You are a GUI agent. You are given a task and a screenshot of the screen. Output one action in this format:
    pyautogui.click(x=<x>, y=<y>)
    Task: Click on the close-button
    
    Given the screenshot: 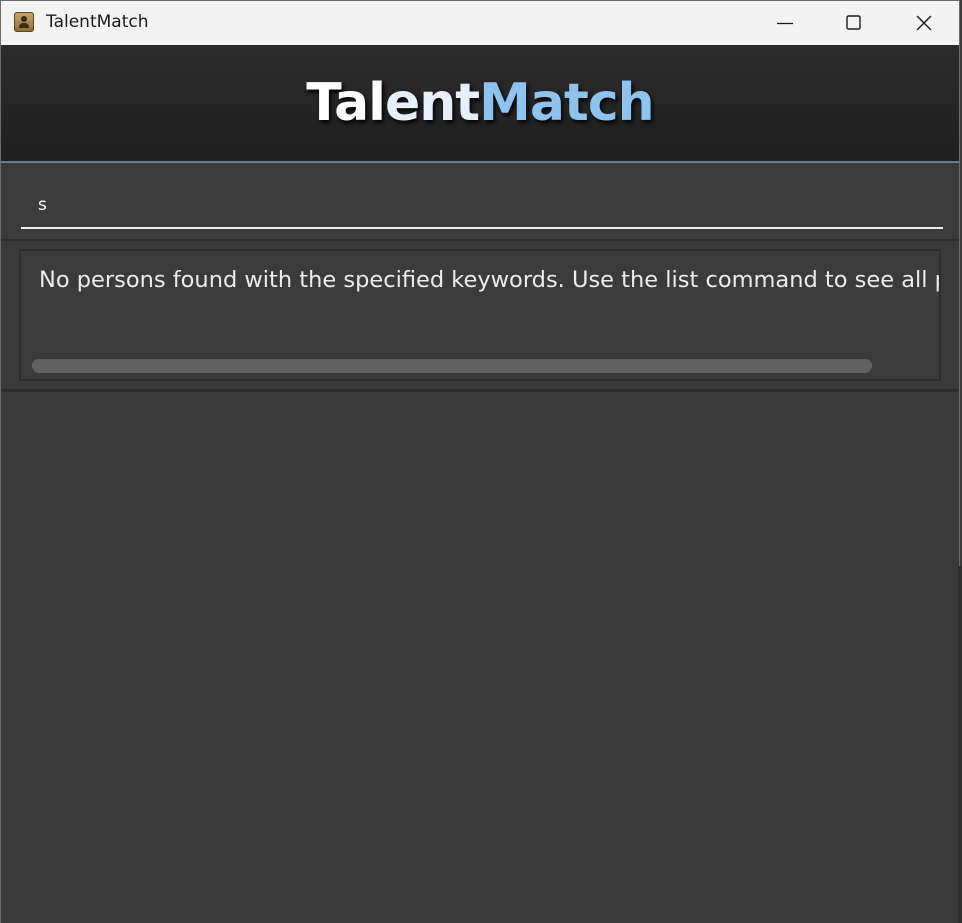 What is the action you would take?
    pyautogui.click(x=922, y=23)
    